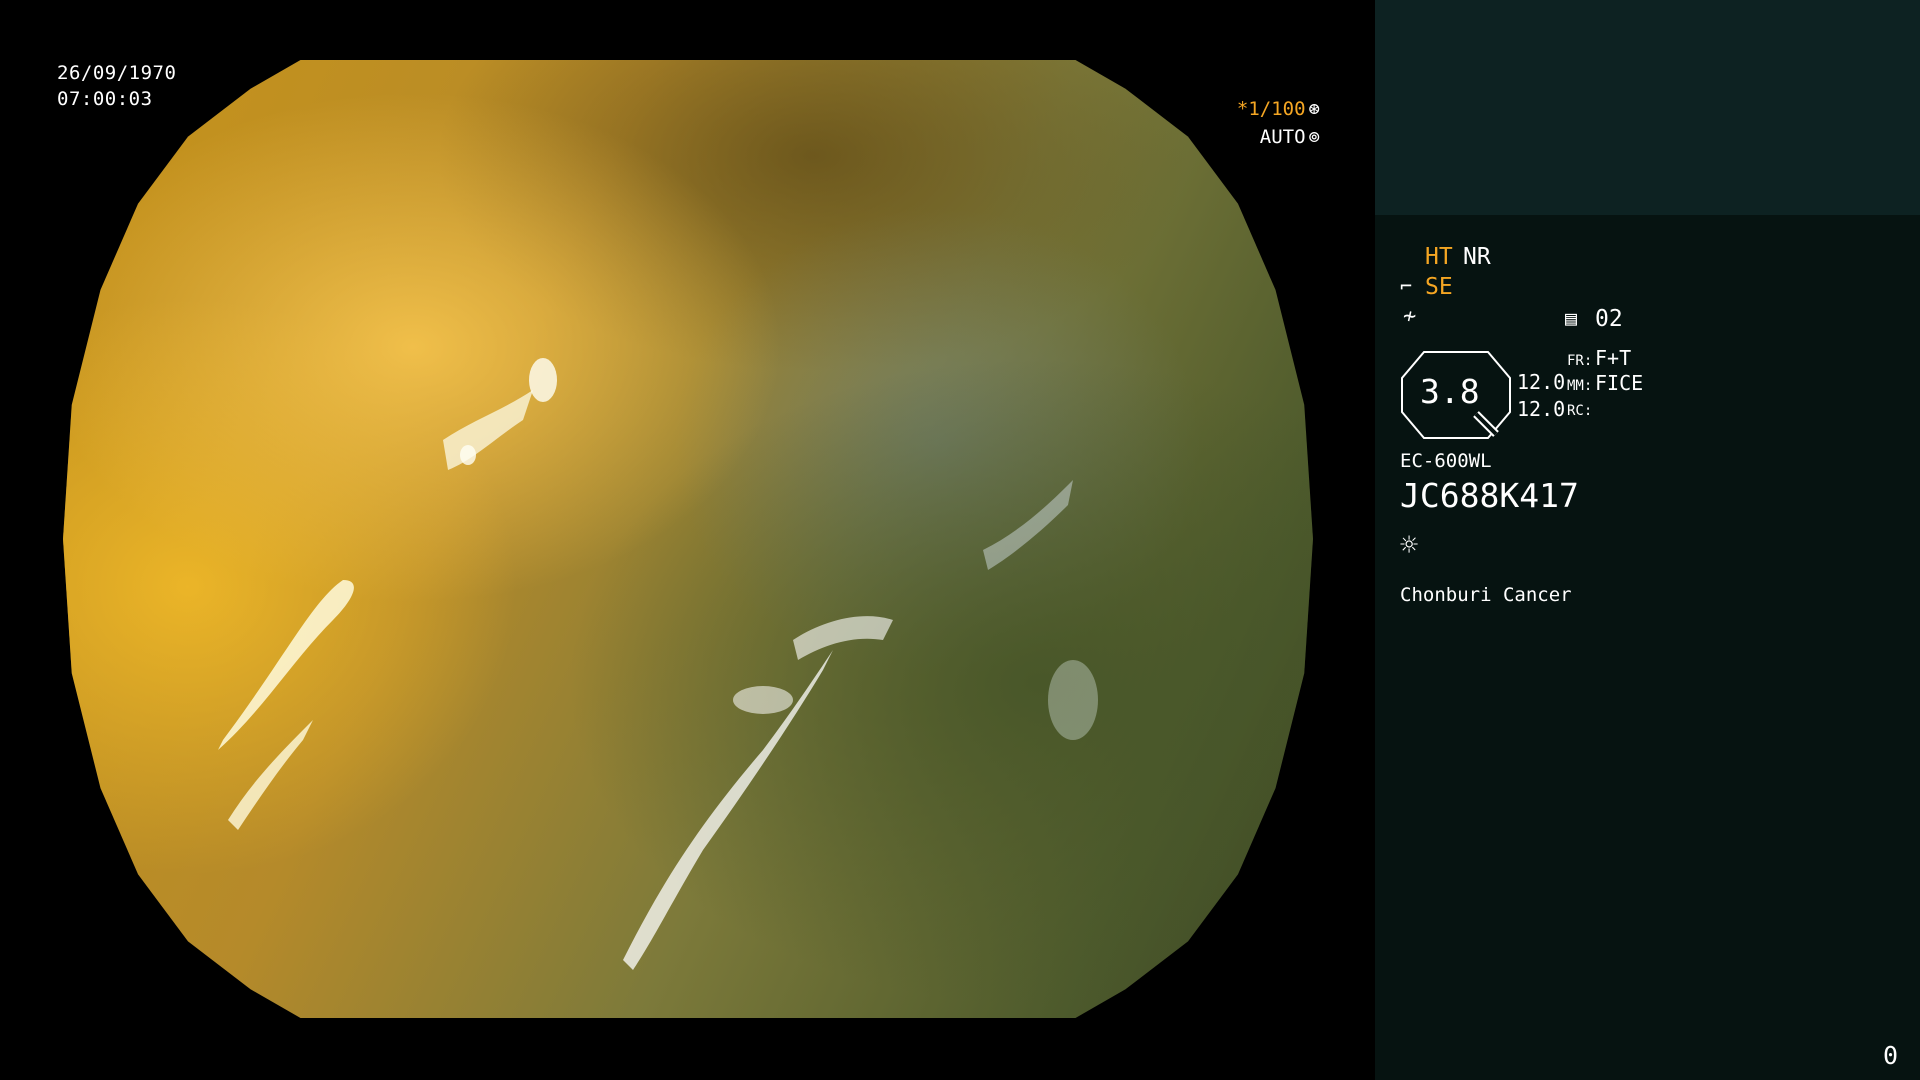 This screenshot has height=1080, width=1920. Describe the element at coordinates (1477, 257) in the screenshot. I see `nr-label: NR` at that location.